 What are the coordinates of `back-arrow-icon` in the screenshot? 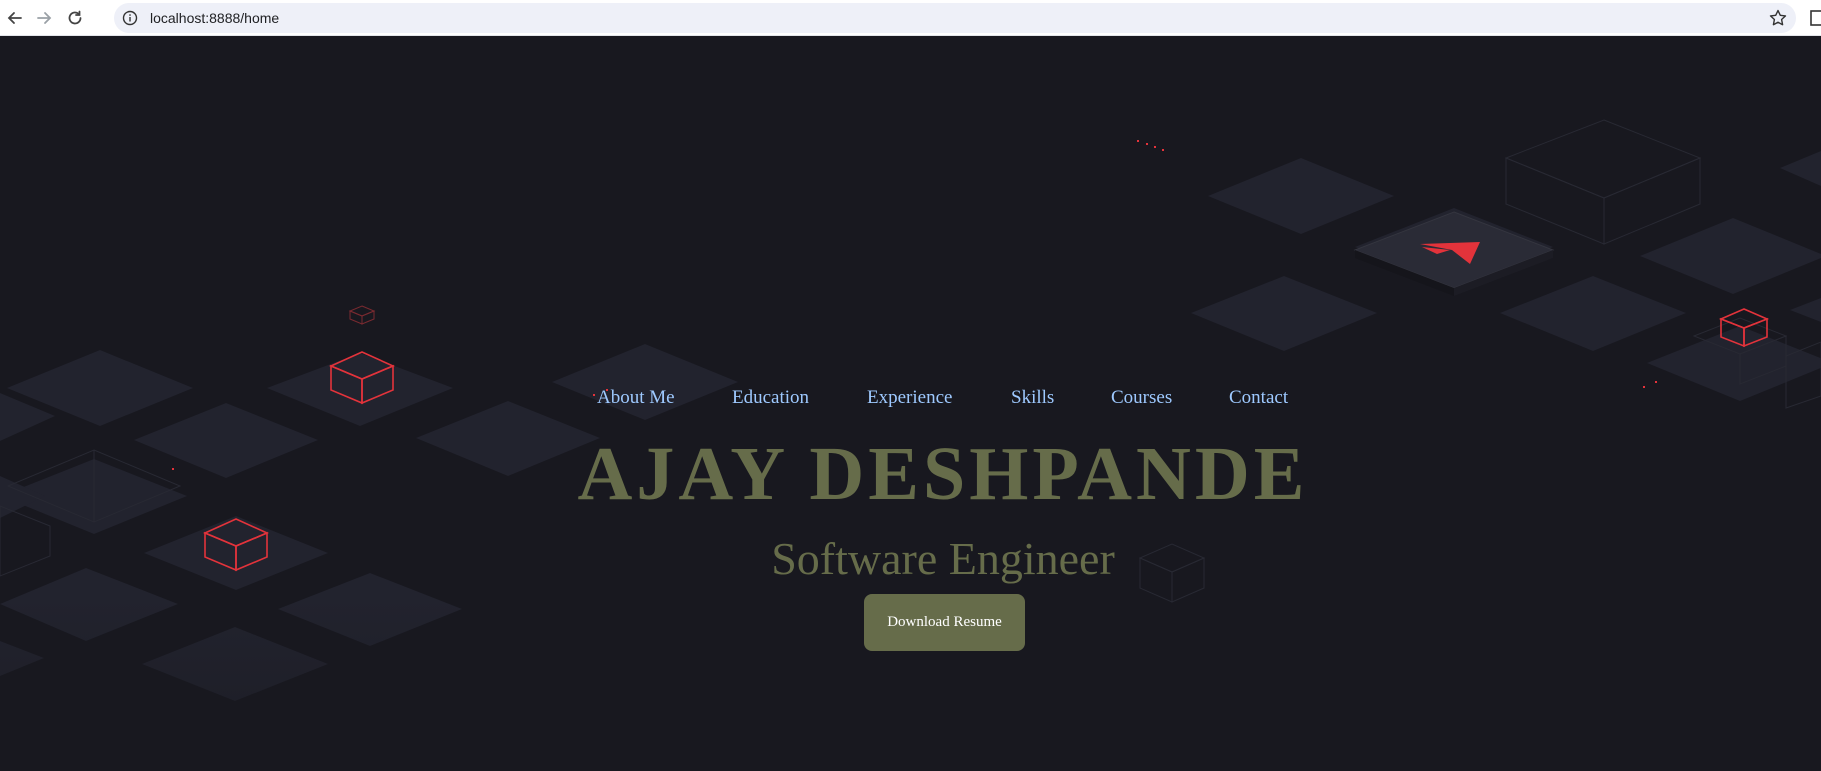 It's located at (14, 18).